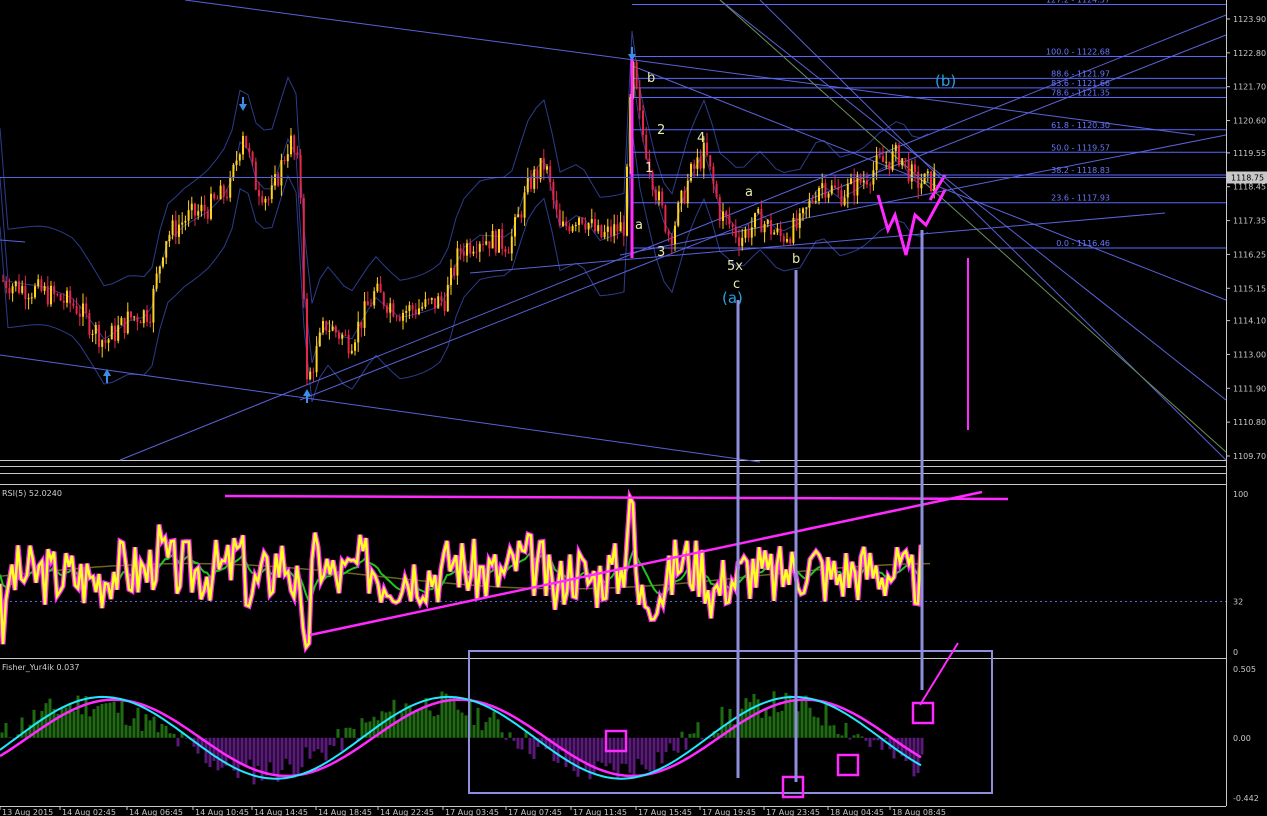 The height and width of the screenshot is (816, 1267). What do you see at coordinates (1080, 125) in the screenshot?
I see `fib-level-label: 61.8 - 1120.30` at bounding box center [1080, 125].